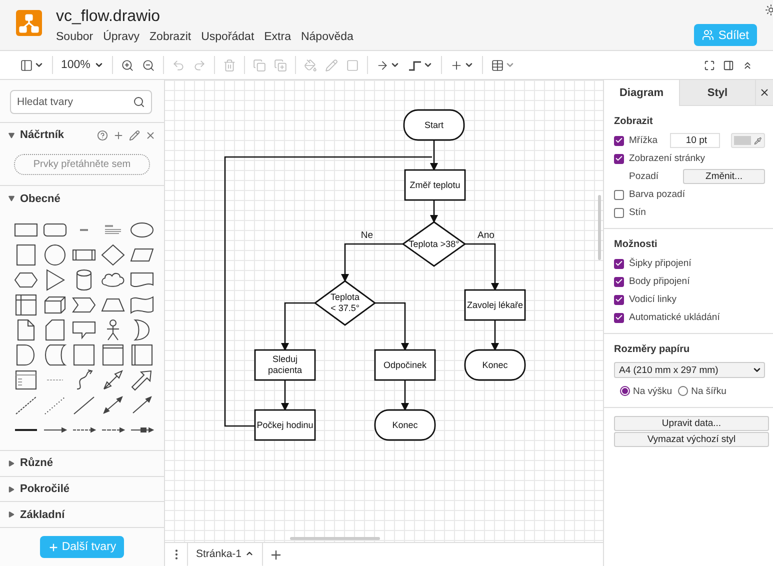 This screenshot has width=773, height=566. What do you see at coordinates (638, 212) in the screenshot?
I see `checkbox-label: Stín` at bounding box center [638, 212].